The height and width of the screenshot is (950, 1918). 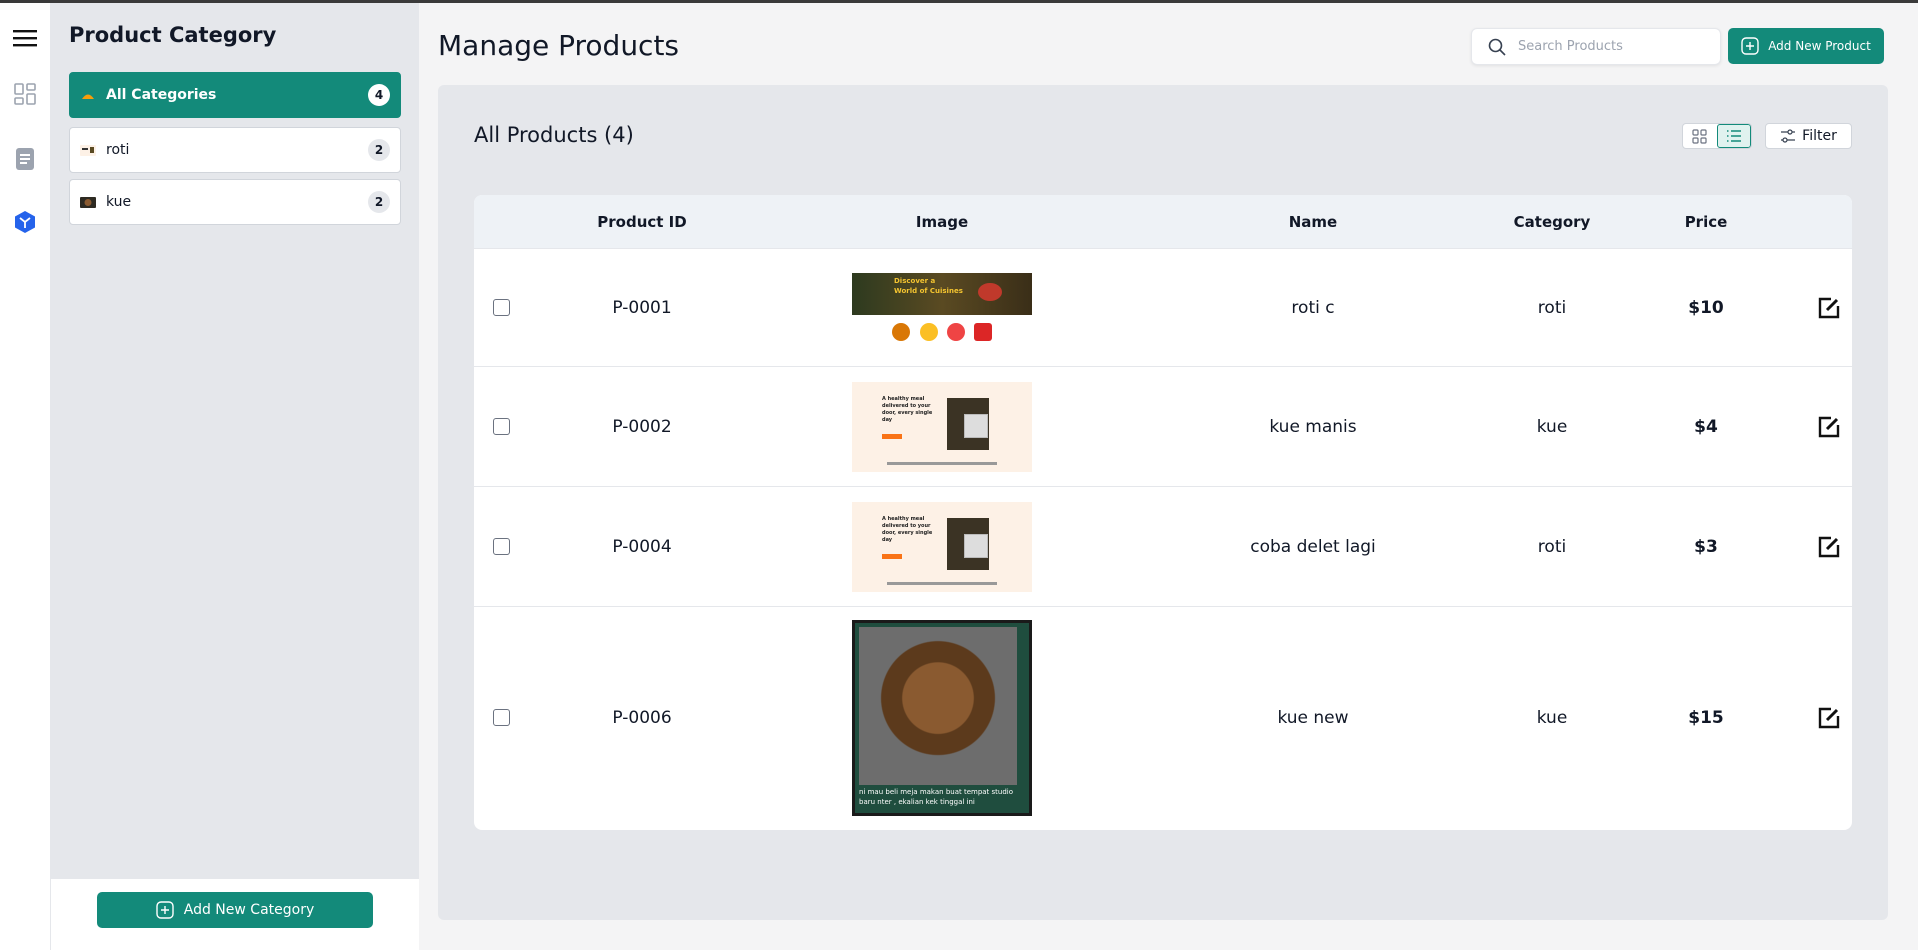 I want to click on column-header-name: Name, so click(x=1313, y=222).